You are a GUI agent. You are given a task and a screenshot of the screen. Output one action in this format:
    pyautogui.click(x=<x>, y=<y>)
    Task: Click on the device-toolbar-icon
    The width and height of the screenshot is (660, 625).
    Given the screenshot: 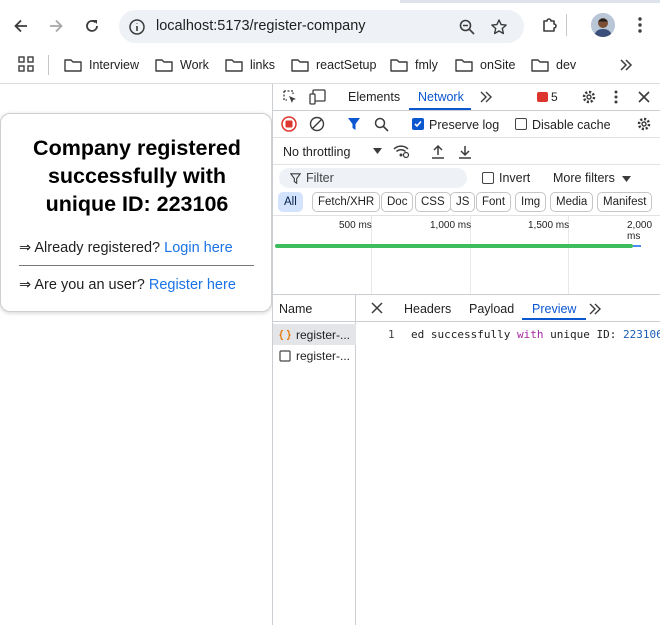 What is the action you would take?
    pyautogui.click(x=318, y=97)
    